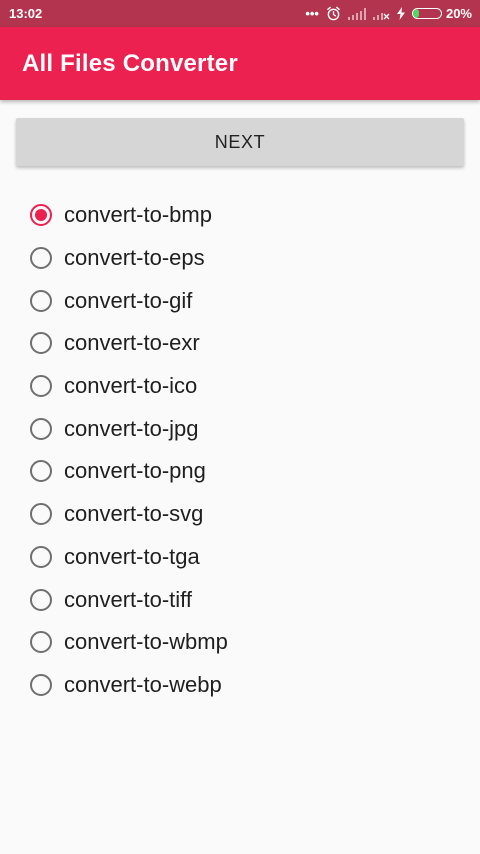 The width and height of the screenshot is (480, 854). I want to click on next-button: NEXT, so click(240, 142).